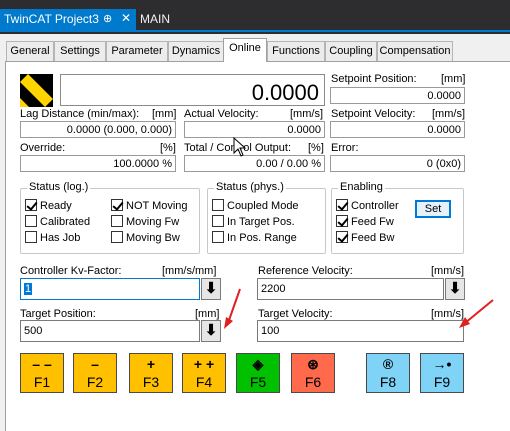 The height and width of the screenshot is (431, 510). Describe the element at coordinates (151, 373) in the screenshot. I see `f3-button: + F3` at that location.